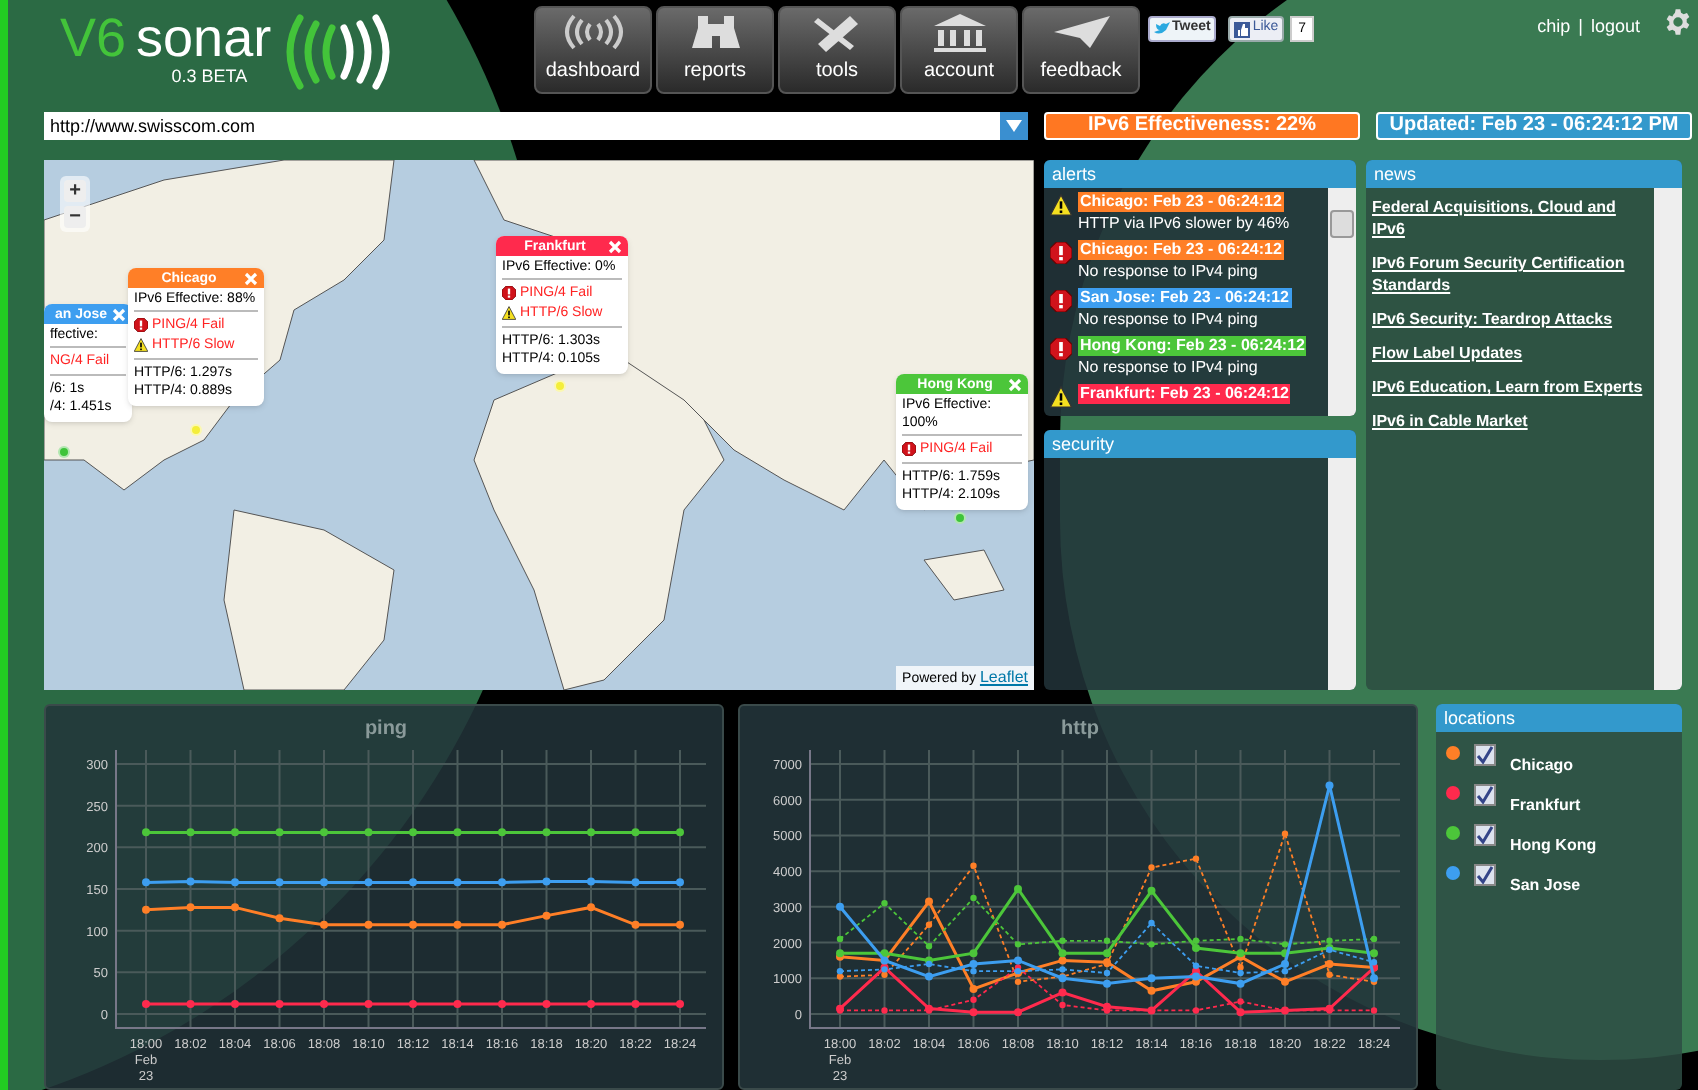 This screenshot has height=1090, width=1698. Describe the element at coordinates (1200, 444) in the screenshot. I see `panel-title: security` at that location.